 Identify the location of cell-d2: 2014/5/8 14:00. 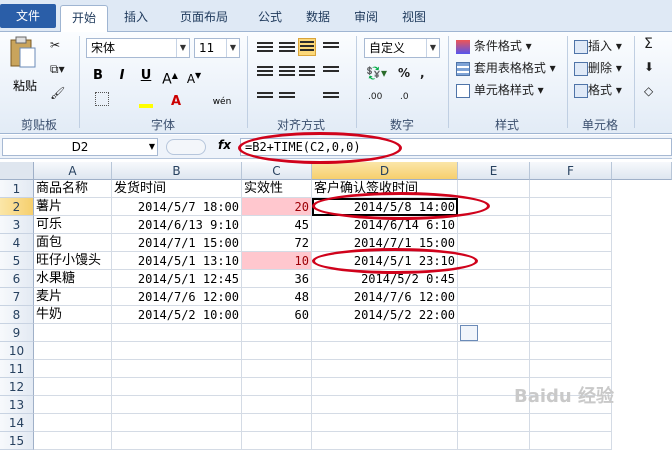
(385, 207).